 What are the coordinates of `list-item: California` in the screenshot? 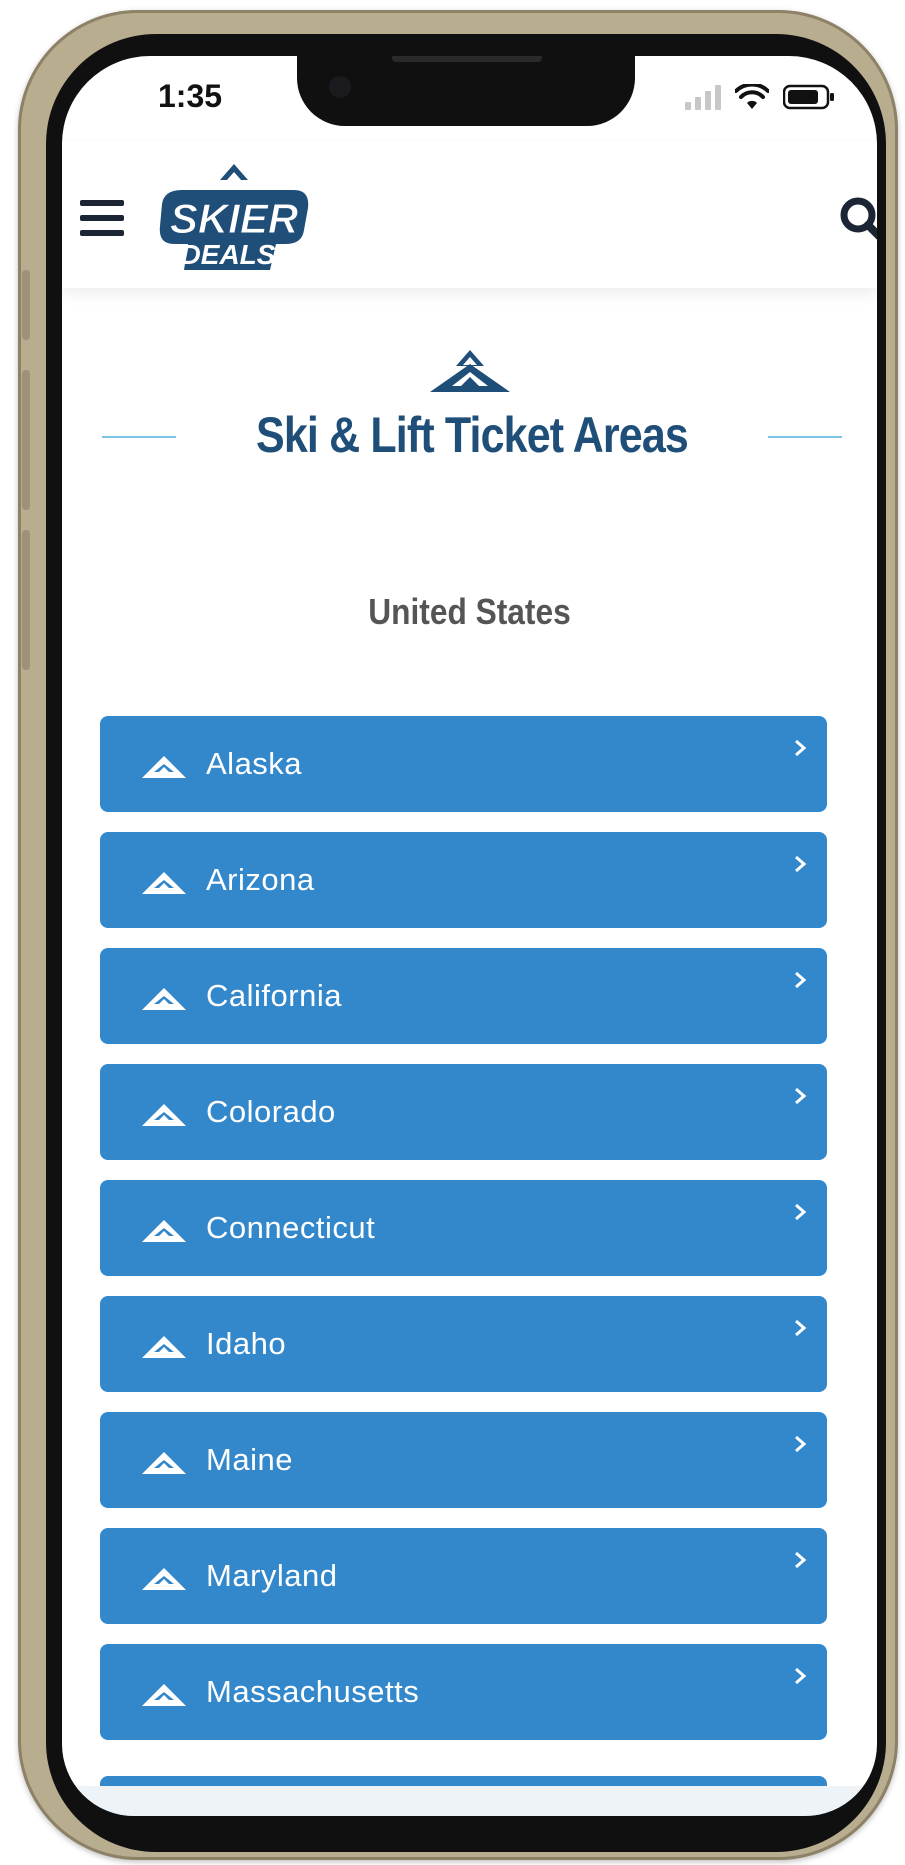 It's located at (463, 996).